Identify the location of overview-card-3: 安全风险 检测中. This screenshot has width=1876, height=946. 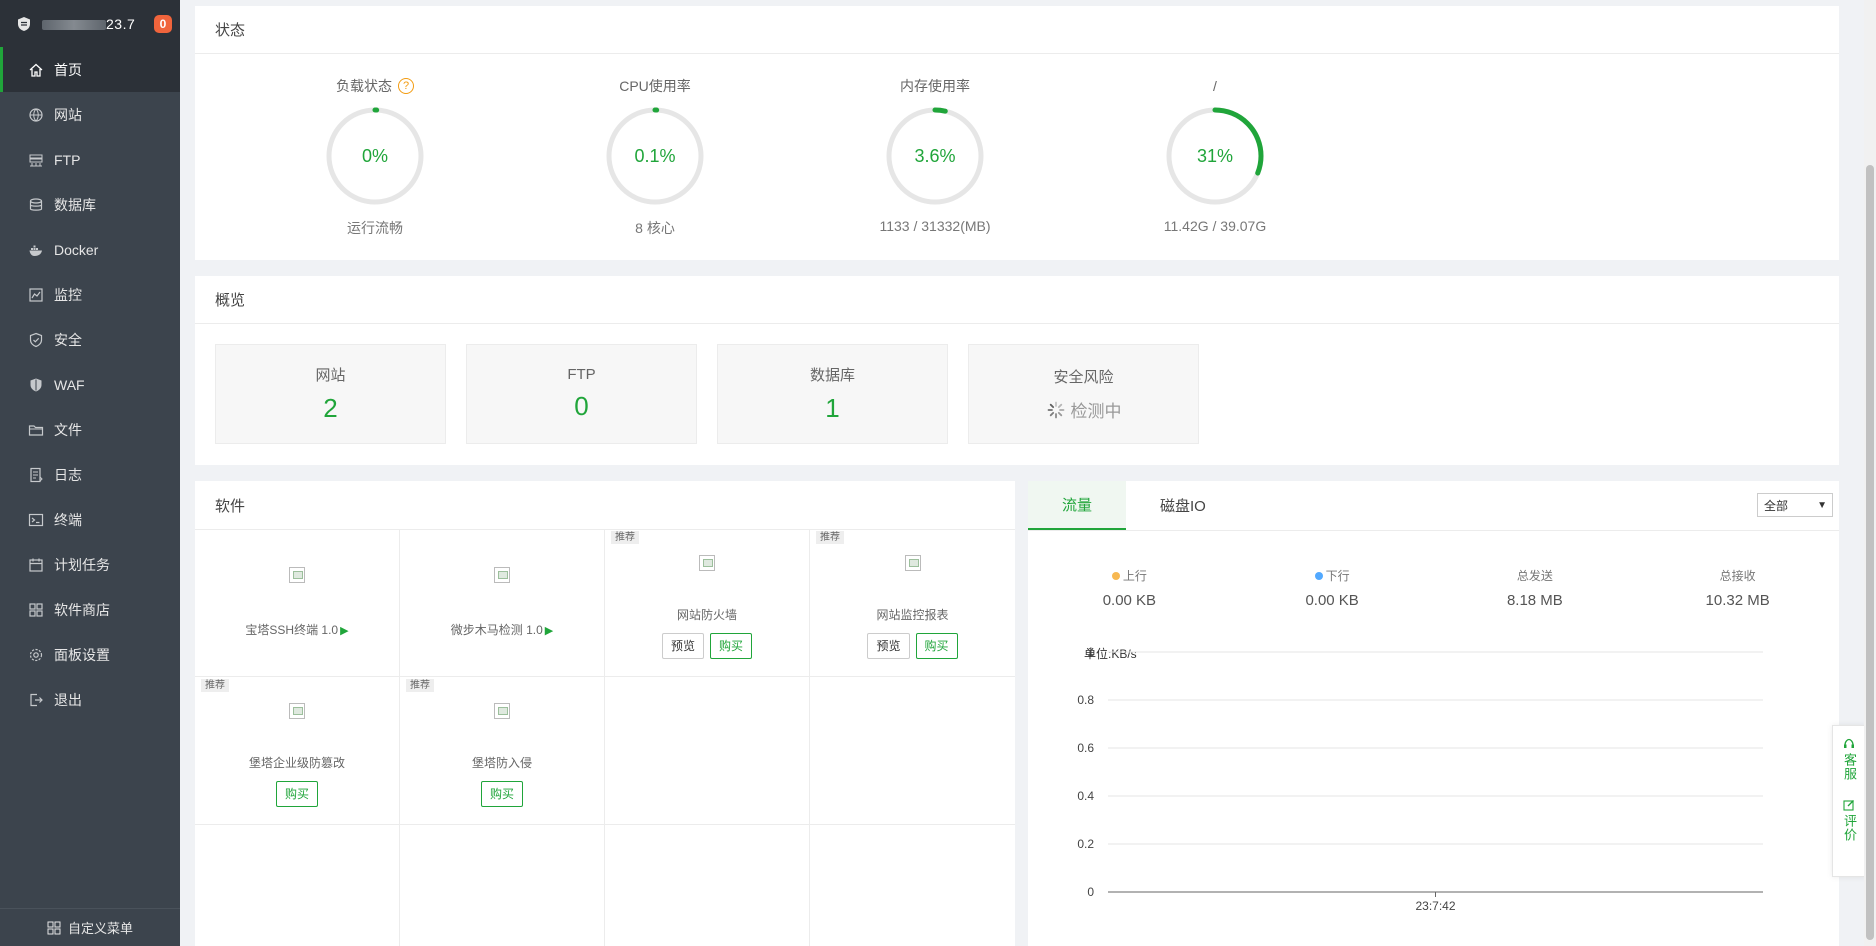
(1083, 394).